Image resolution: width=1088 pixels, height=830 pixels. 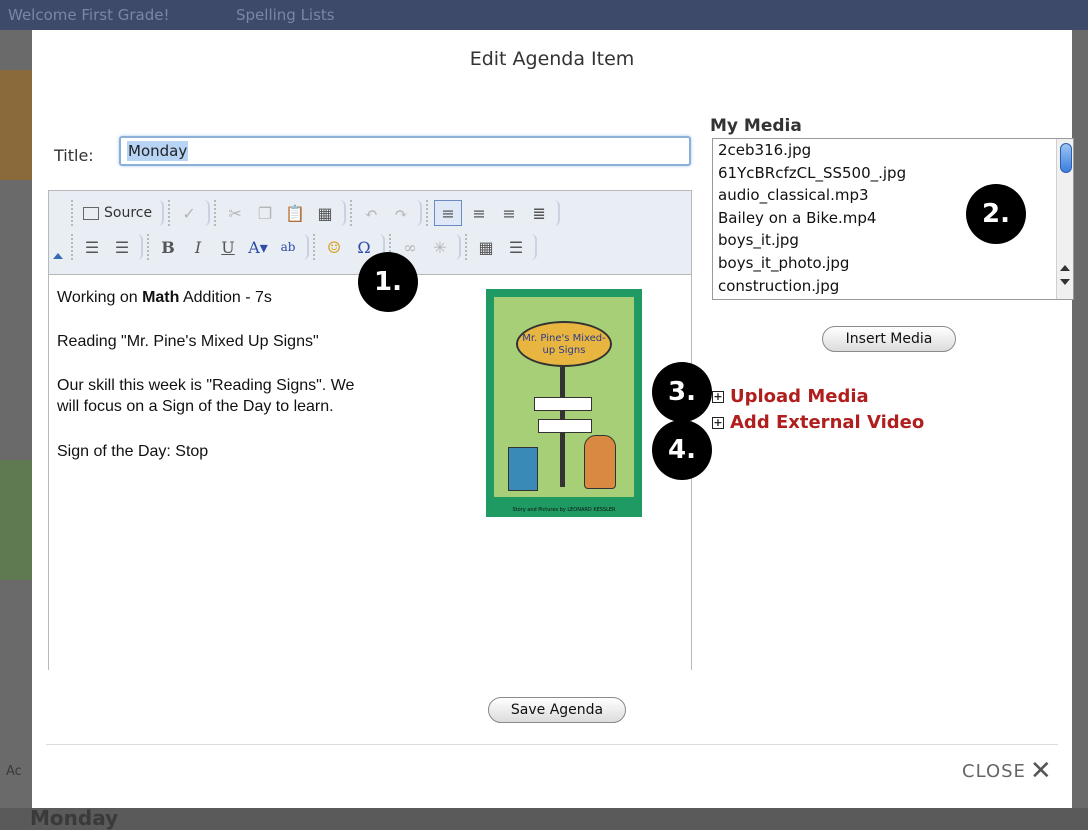 I want to click on insert-media-button: Insert Media, so click(x=889, y=339).